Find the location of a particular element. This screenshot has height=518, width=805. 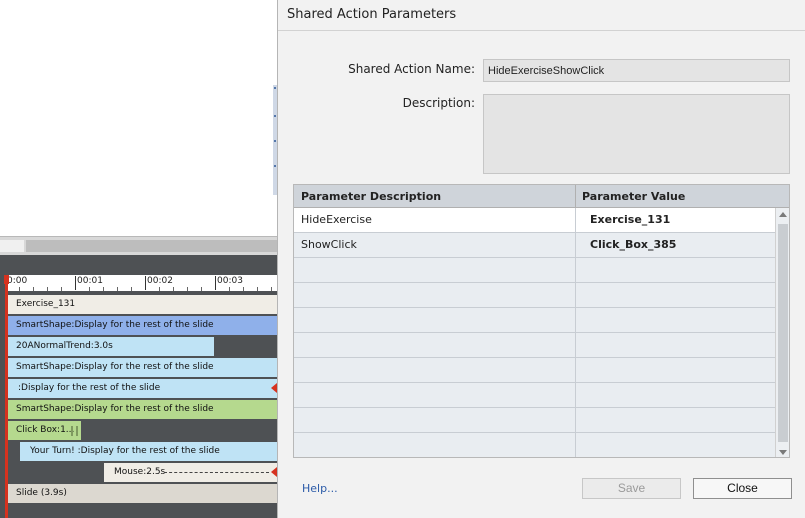

description-label: Description: is located at coordinates (438, 103).